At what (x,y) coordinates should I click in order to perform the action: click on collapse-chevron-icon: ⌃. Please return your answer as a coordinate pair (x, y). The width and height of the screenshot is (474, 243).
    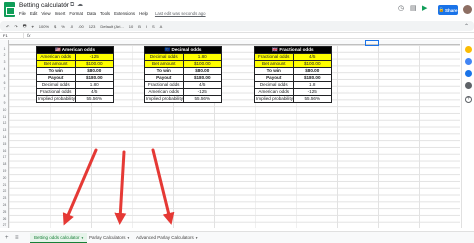
    Looking at the image, I should click on (466, 26).